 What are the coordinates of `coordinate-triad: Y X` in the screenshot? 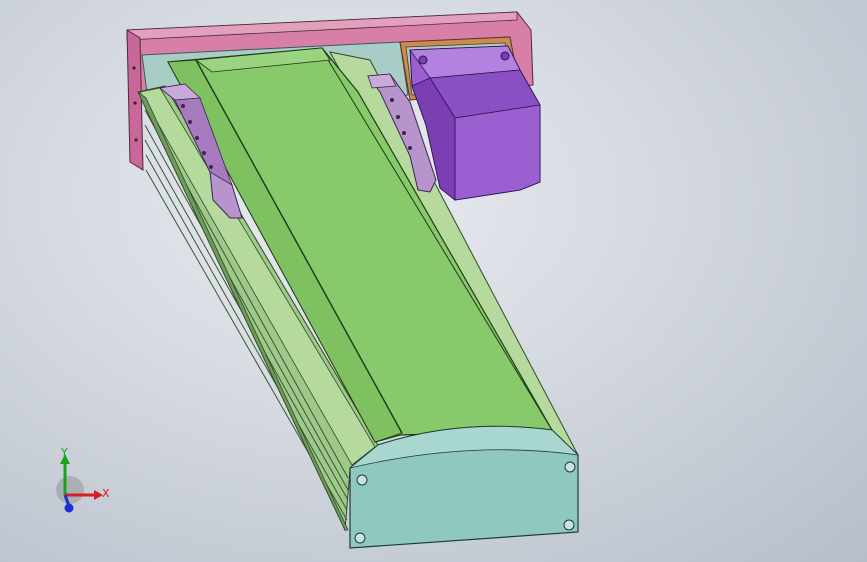 It's located at (83, 479).